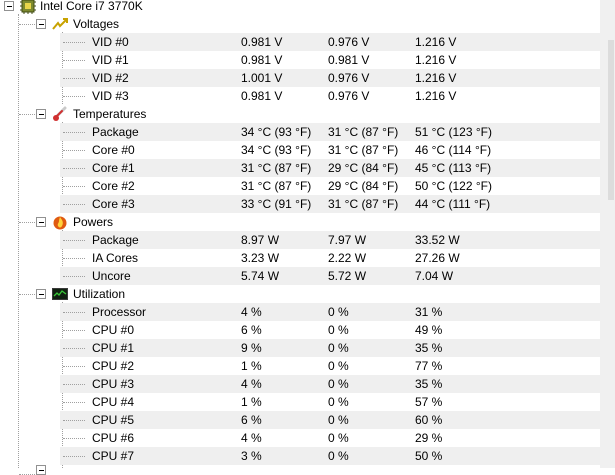 This screenshot has height=475, width=615. Describe the element at coordinates (18, 241) in the screenshot. I see `tree-line-root` at that location.